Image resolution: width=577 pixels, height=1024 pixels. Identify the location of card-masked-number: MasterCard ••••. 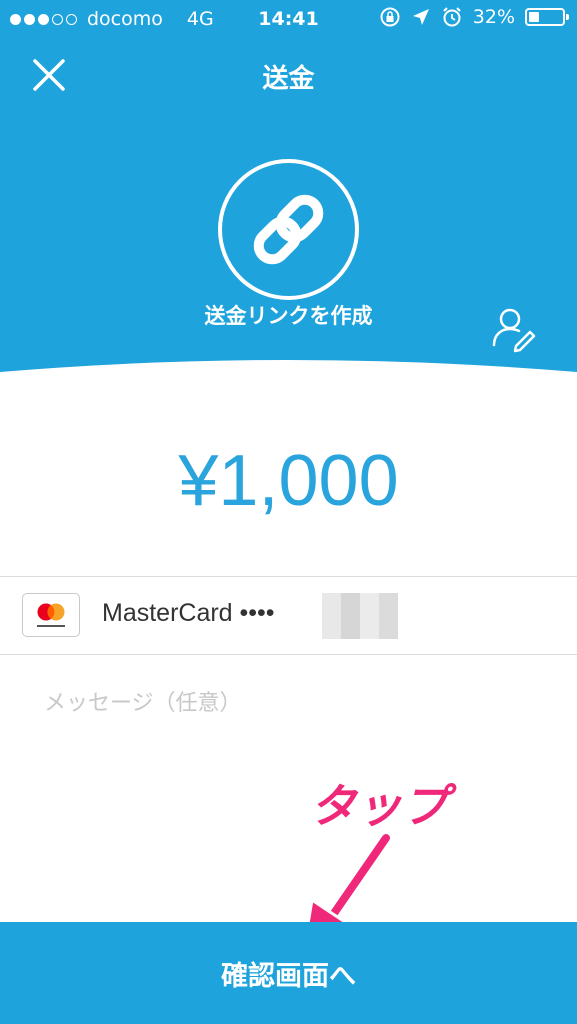
(188, 613).